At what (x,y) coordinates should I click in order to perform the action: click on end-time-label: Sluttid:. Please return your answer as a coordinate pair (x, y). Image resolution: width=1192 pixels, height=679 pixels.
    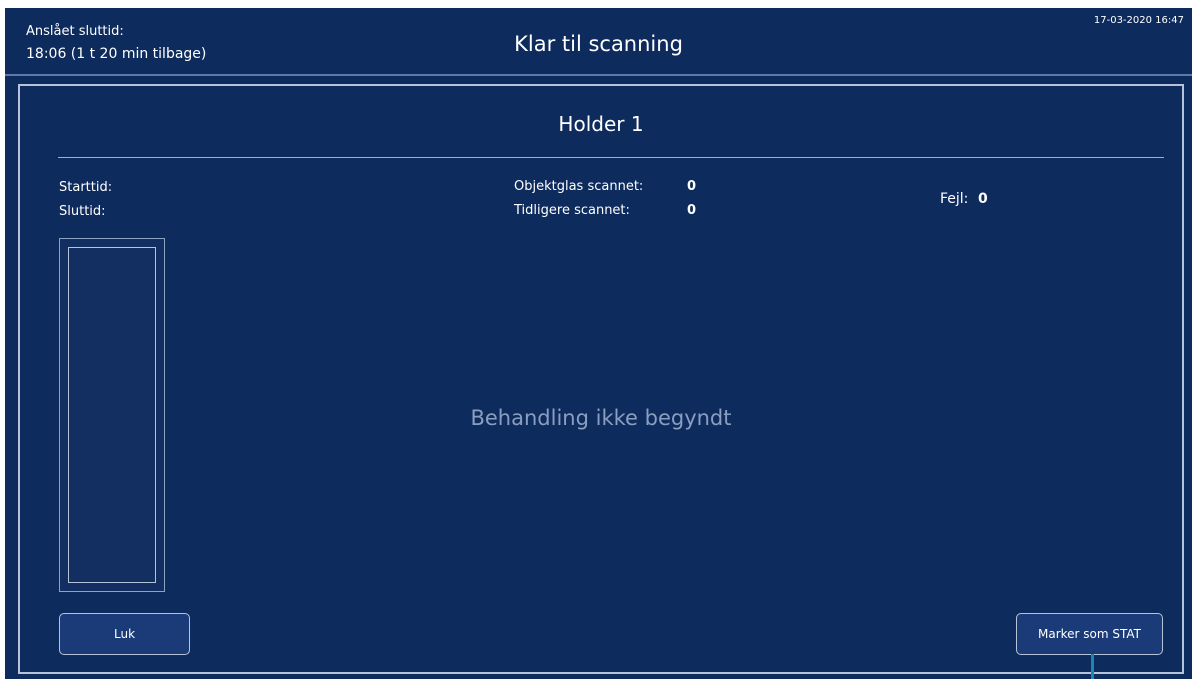
    Looking at the image, I should click on (82, 211).